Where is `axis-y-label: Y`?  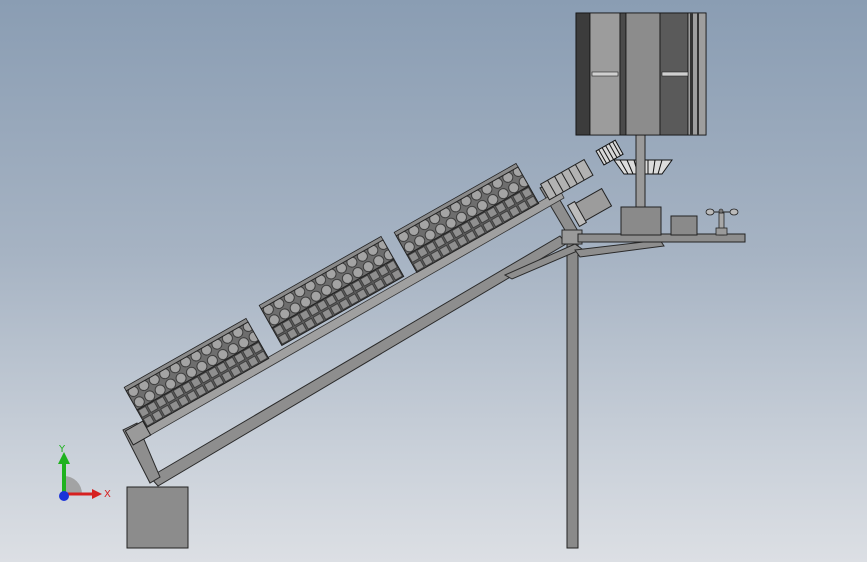
axis-y-label: Y is located at coordinates (62, 449).